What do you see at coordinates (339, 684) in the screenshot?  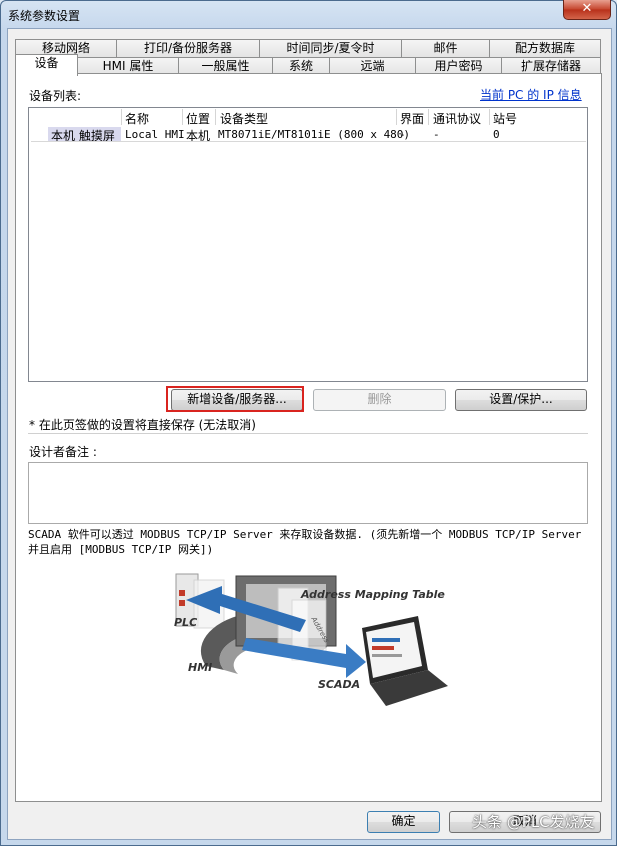 I see `diagram-scada-label: SCADA` at bounding box center [339, 684].